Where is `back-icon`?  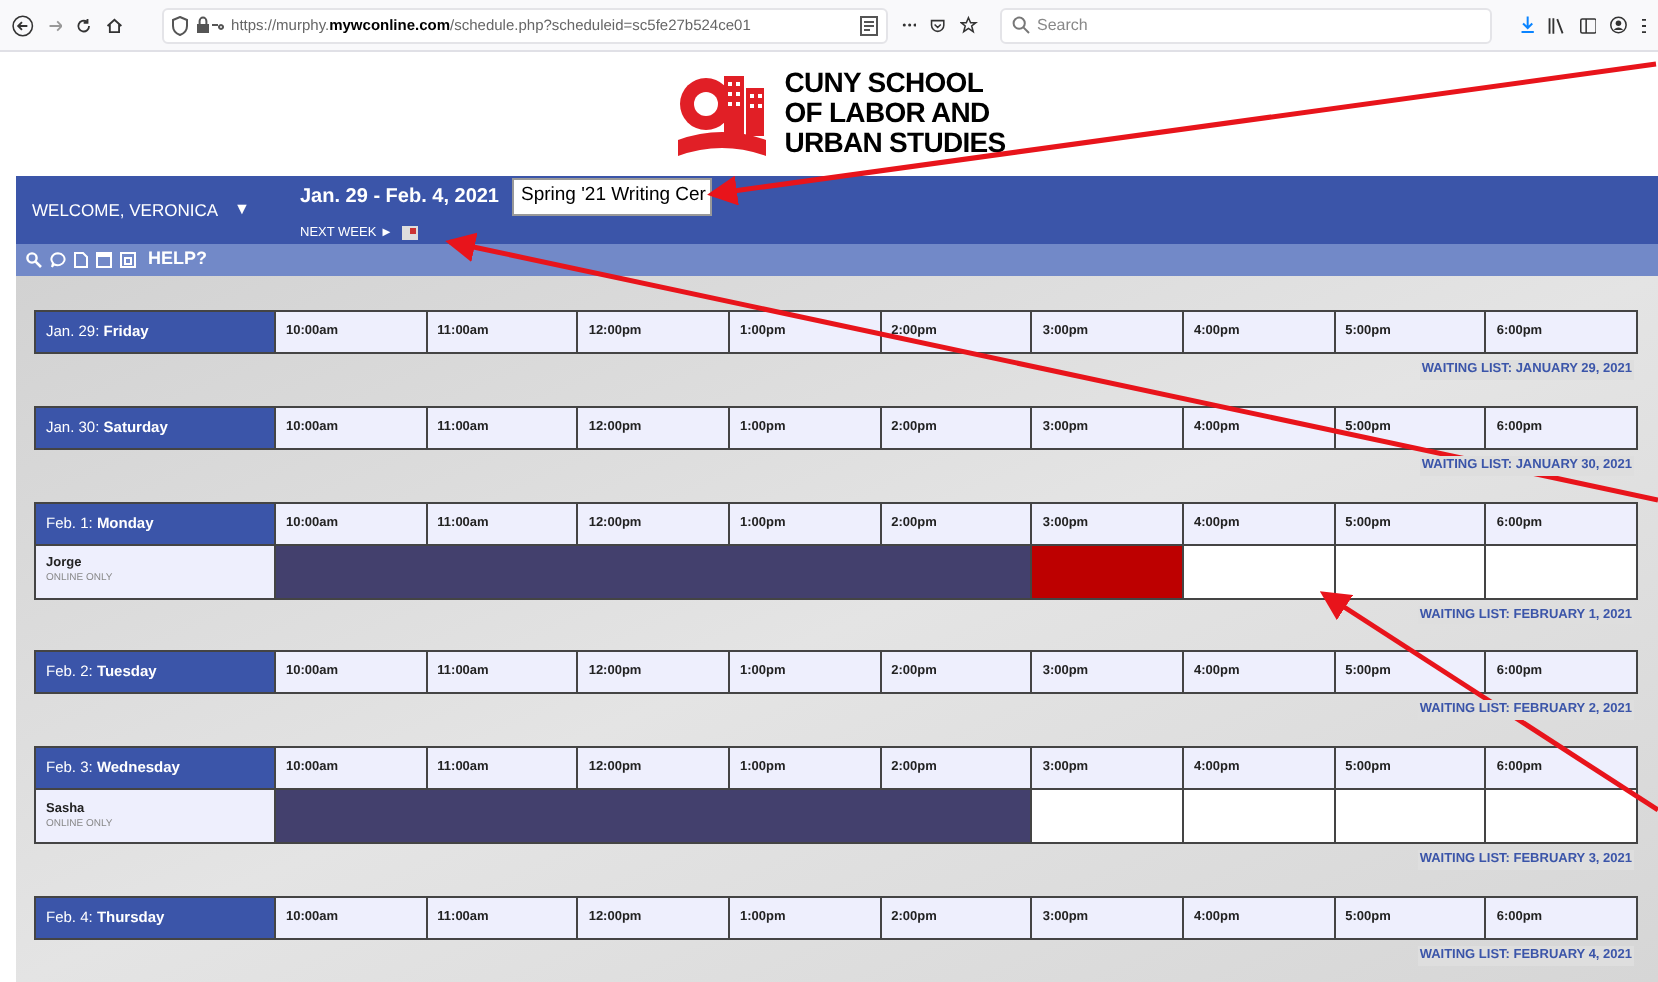
back-icon is located at coordinates (23, 25).